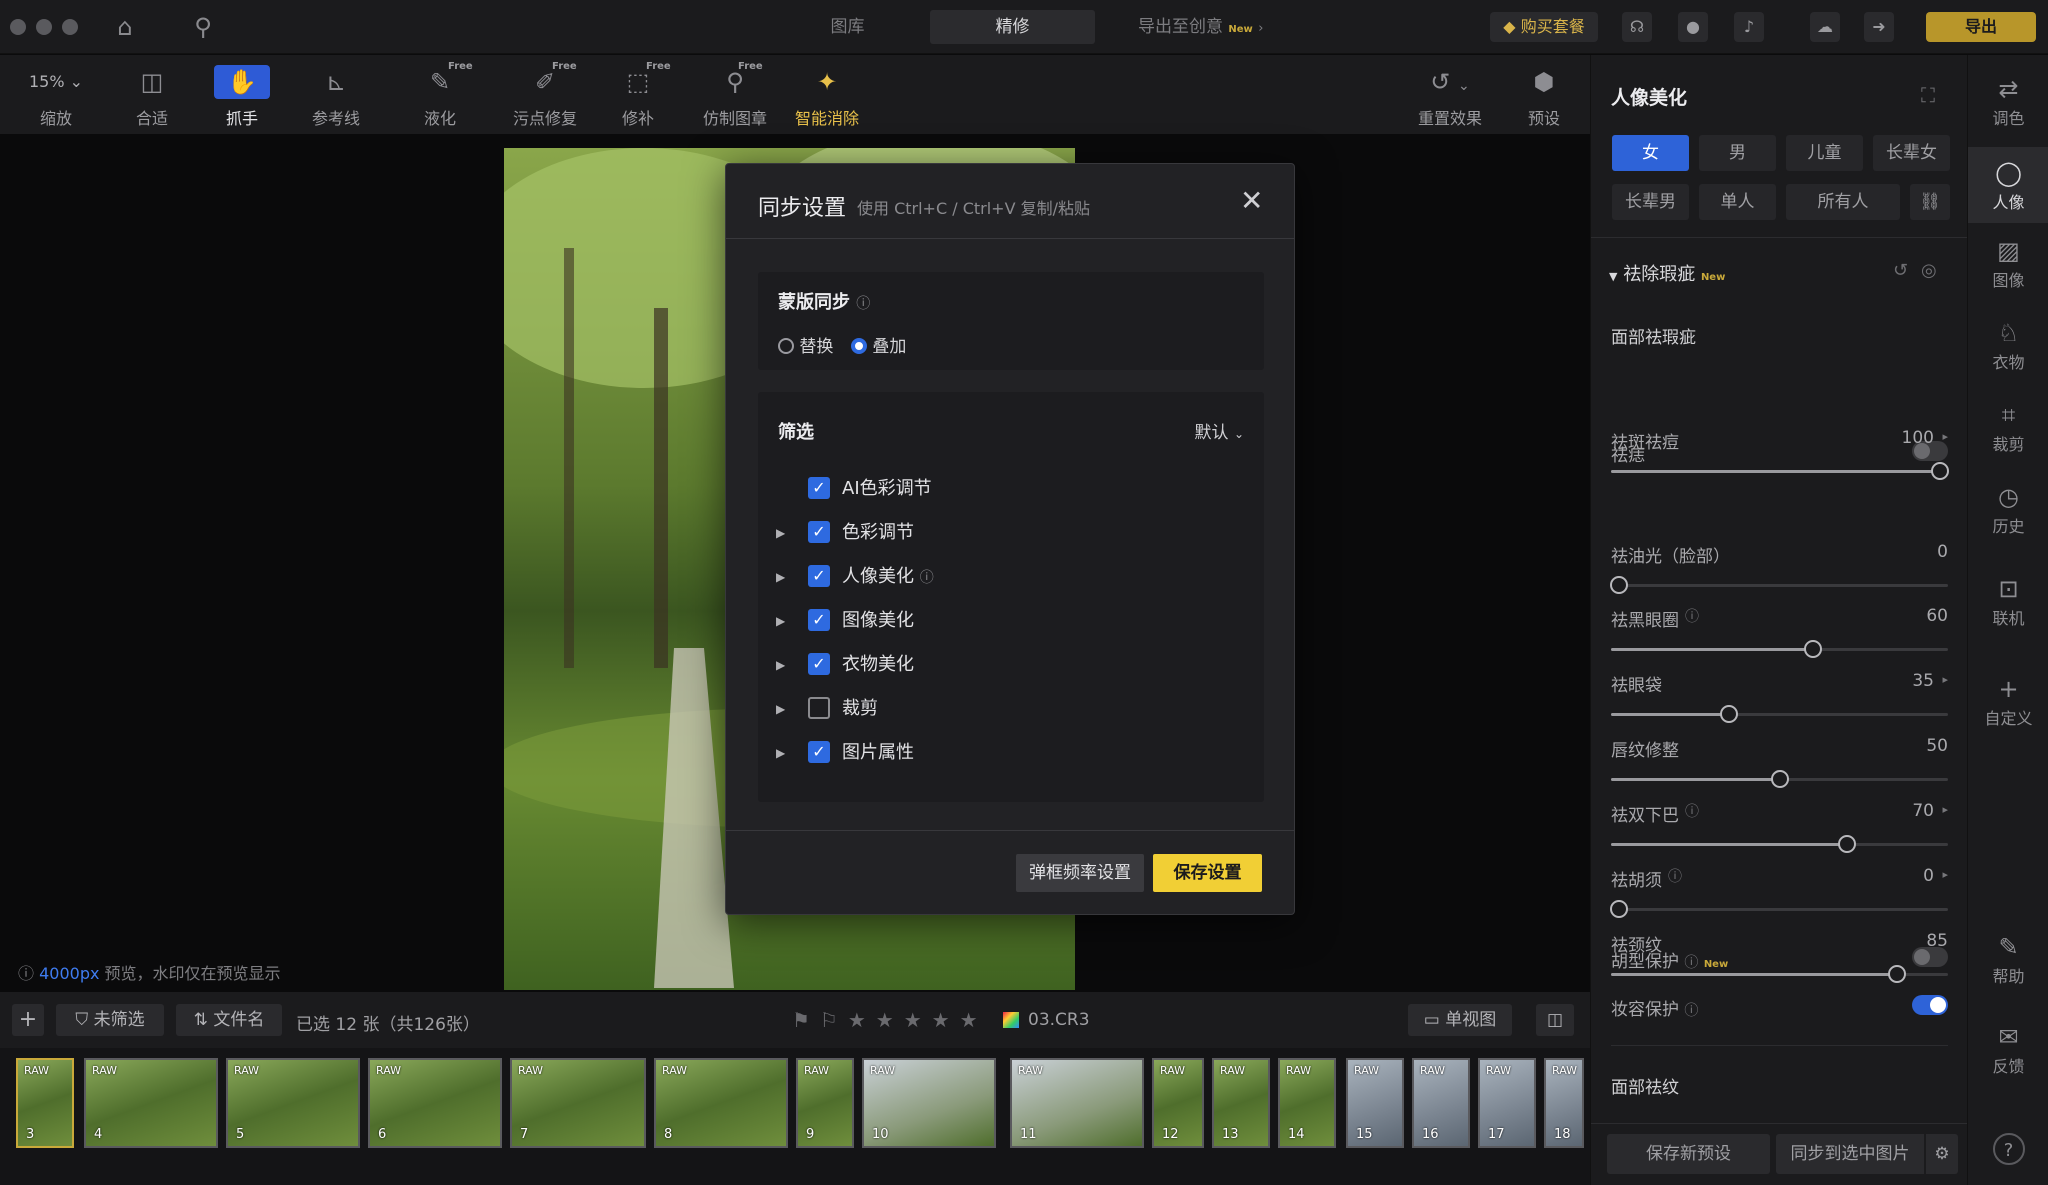 This screenshot has width=2048, height=1185. Describe the element at coordinates (1219, 430) in the screenshot. I see `filter-default-select: 默认 ⌄` at that location.